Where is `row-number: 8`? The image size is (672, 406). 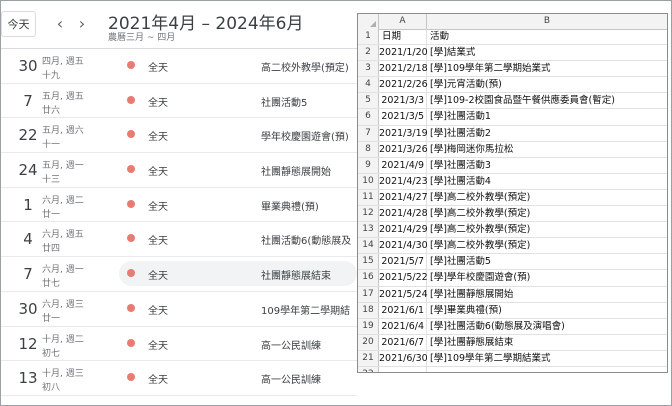
row-number: 8 is located at coordinates (368, 149).